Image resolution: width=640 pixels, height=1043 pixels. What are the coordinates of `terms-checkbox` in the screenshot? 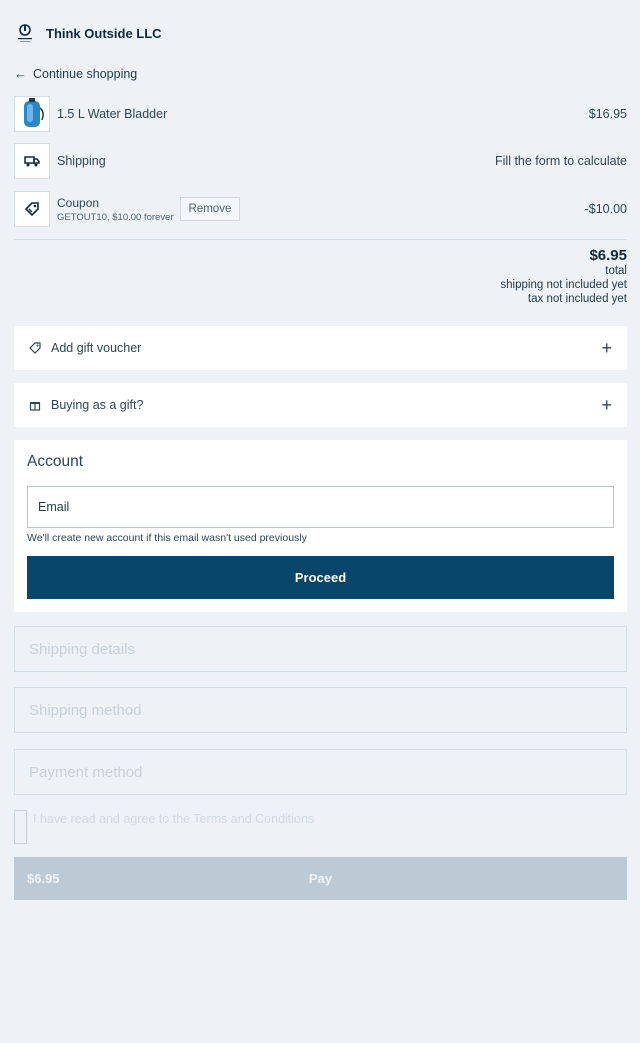 It's located at (20, 827).